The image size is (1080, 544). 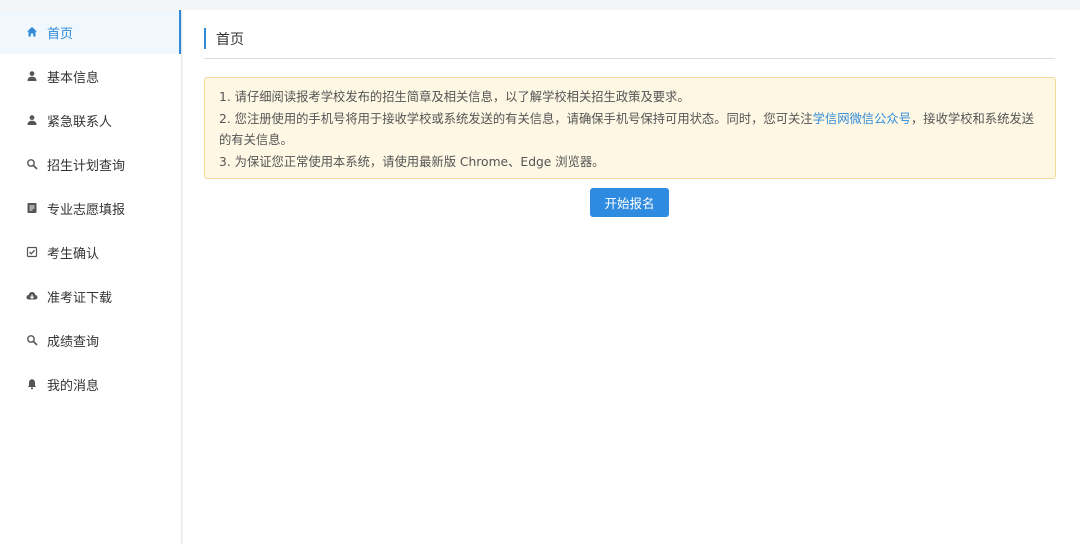 I want to click on start-registration-button: 开始报名, so click(x=629, y=202).